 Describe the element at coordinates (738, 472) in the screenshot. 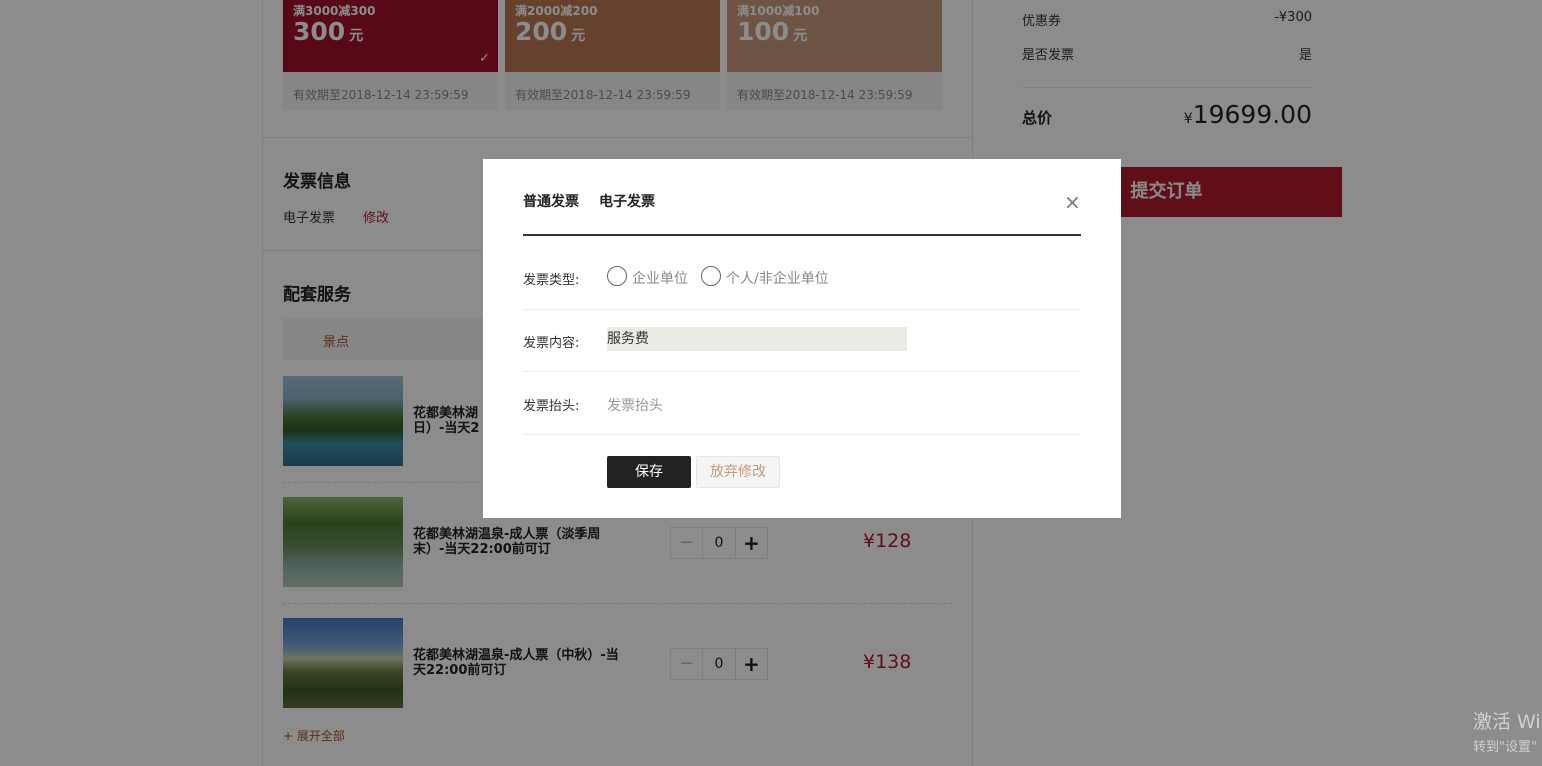

I see `cancel-button: 放弃修改` at that location.